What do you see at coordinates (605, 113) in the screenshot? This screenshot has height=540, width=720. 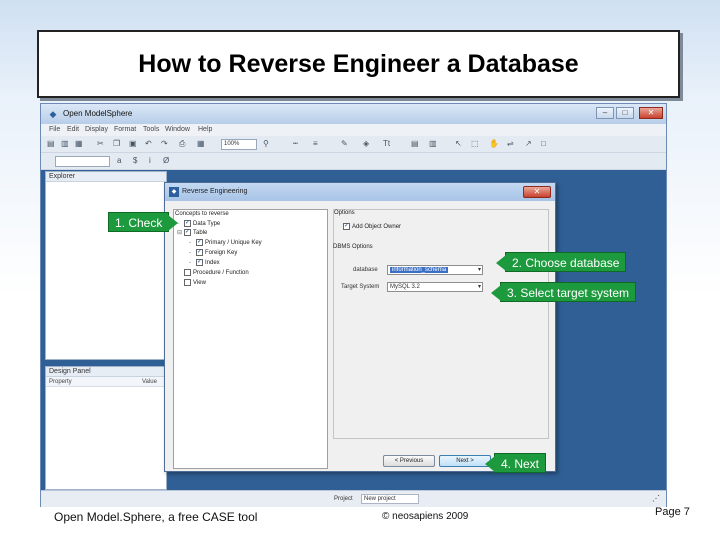 I see `minimize-button: –` at bounding box center [605, 113].